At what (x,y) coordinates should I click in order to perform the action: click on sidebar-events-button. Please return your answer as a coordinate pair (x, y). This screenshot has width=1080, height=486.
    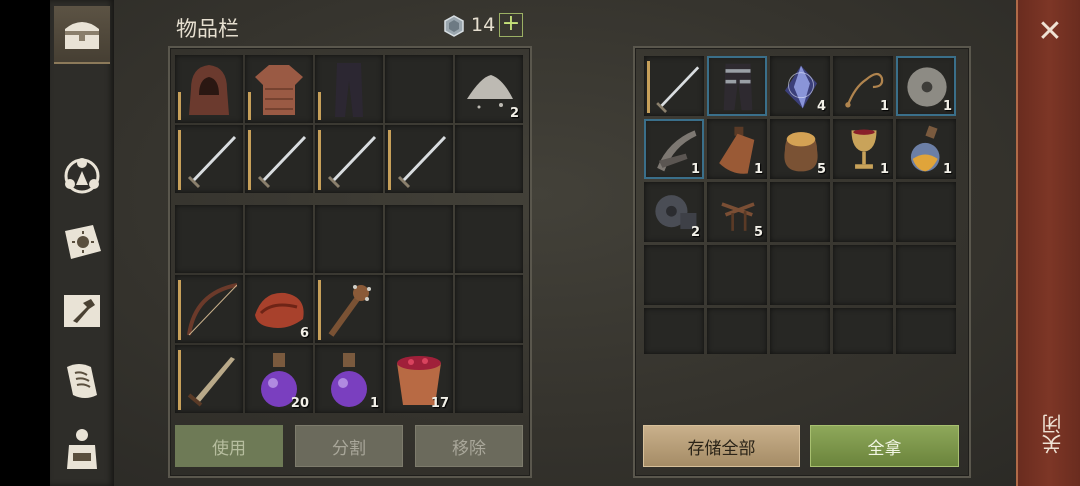
    Looking at the image, I should click on (82, 242).